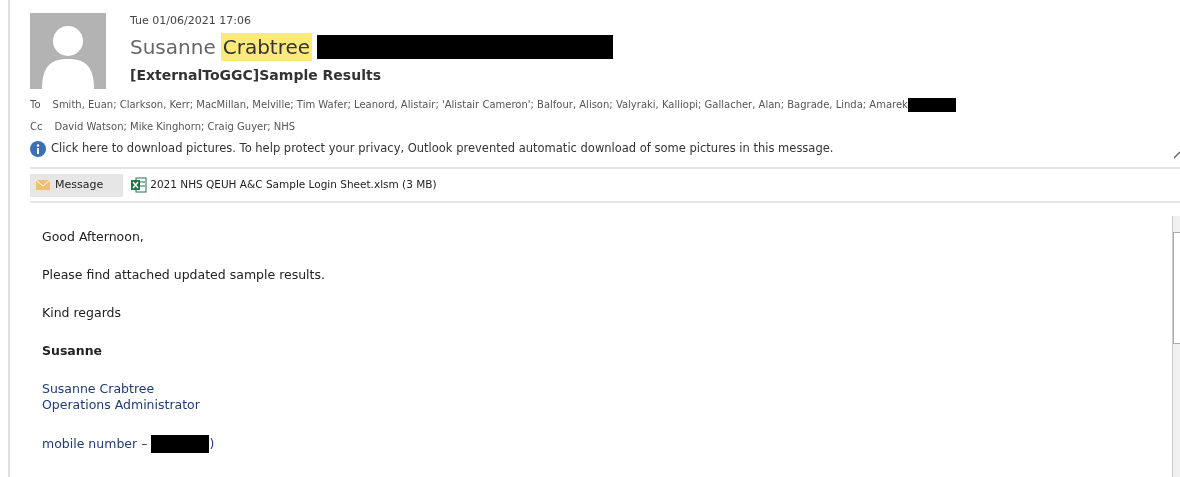 The image size is (1180, 477). What do you see at coordinates (266, 47) in the screenshot?
I see `sender-name: Crabtree` at bounding box center [266, 47].